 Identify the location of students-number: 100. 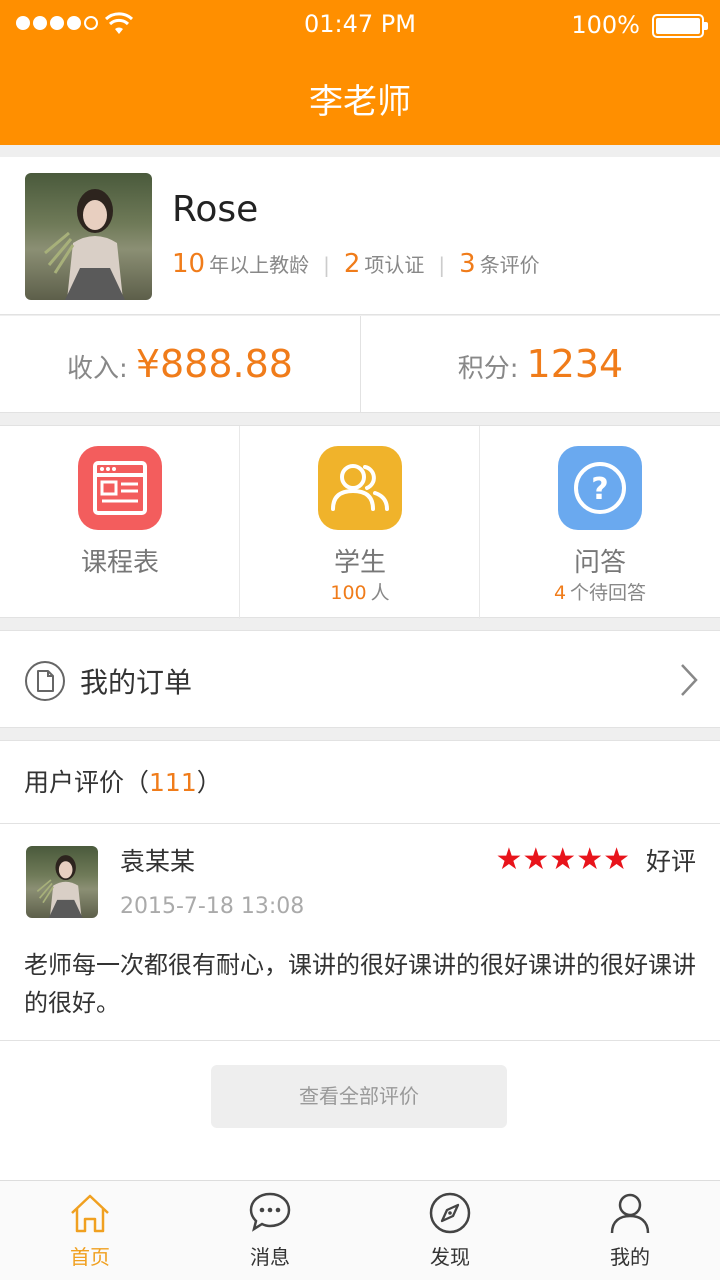
(348, 593).